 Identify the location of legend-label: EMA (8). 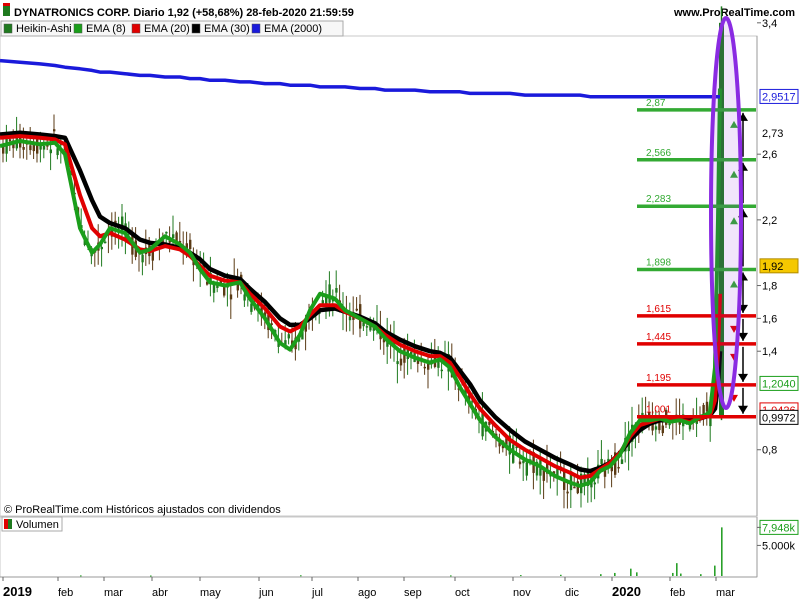
(106, 29).